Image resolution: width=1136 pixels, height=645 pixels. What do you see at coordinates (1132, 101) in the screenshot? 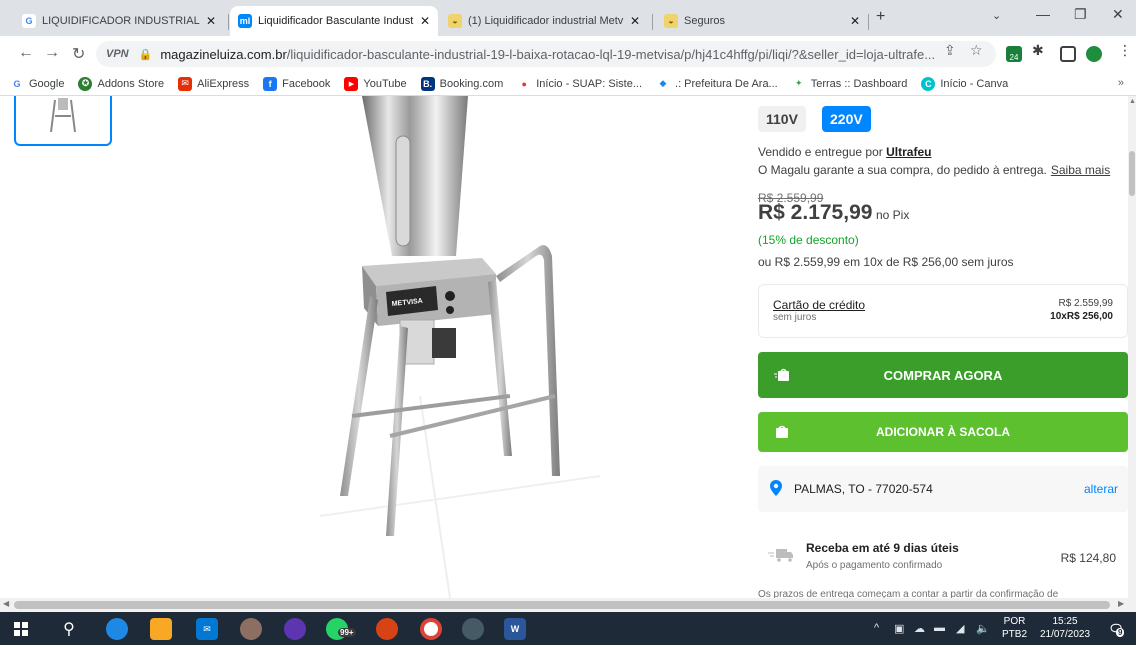
I see `scroll-up-arrow-icon: ▲` at bounding box center [1132, 101].